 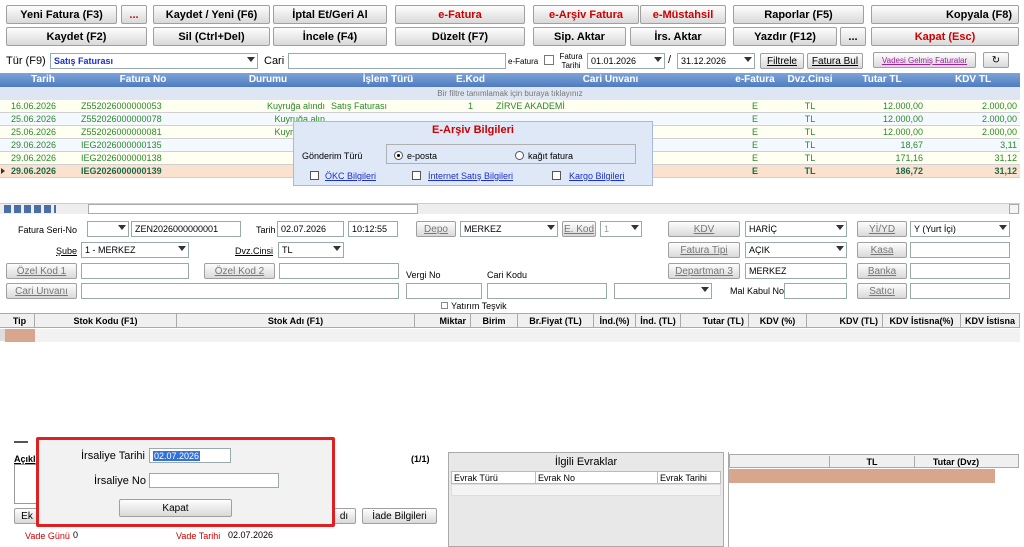 What do you see at coordinates (399, 516) in the screenshot?
I see `iade-bilgileri-button: İade Bilgileri` at bounding box center [399, 516].